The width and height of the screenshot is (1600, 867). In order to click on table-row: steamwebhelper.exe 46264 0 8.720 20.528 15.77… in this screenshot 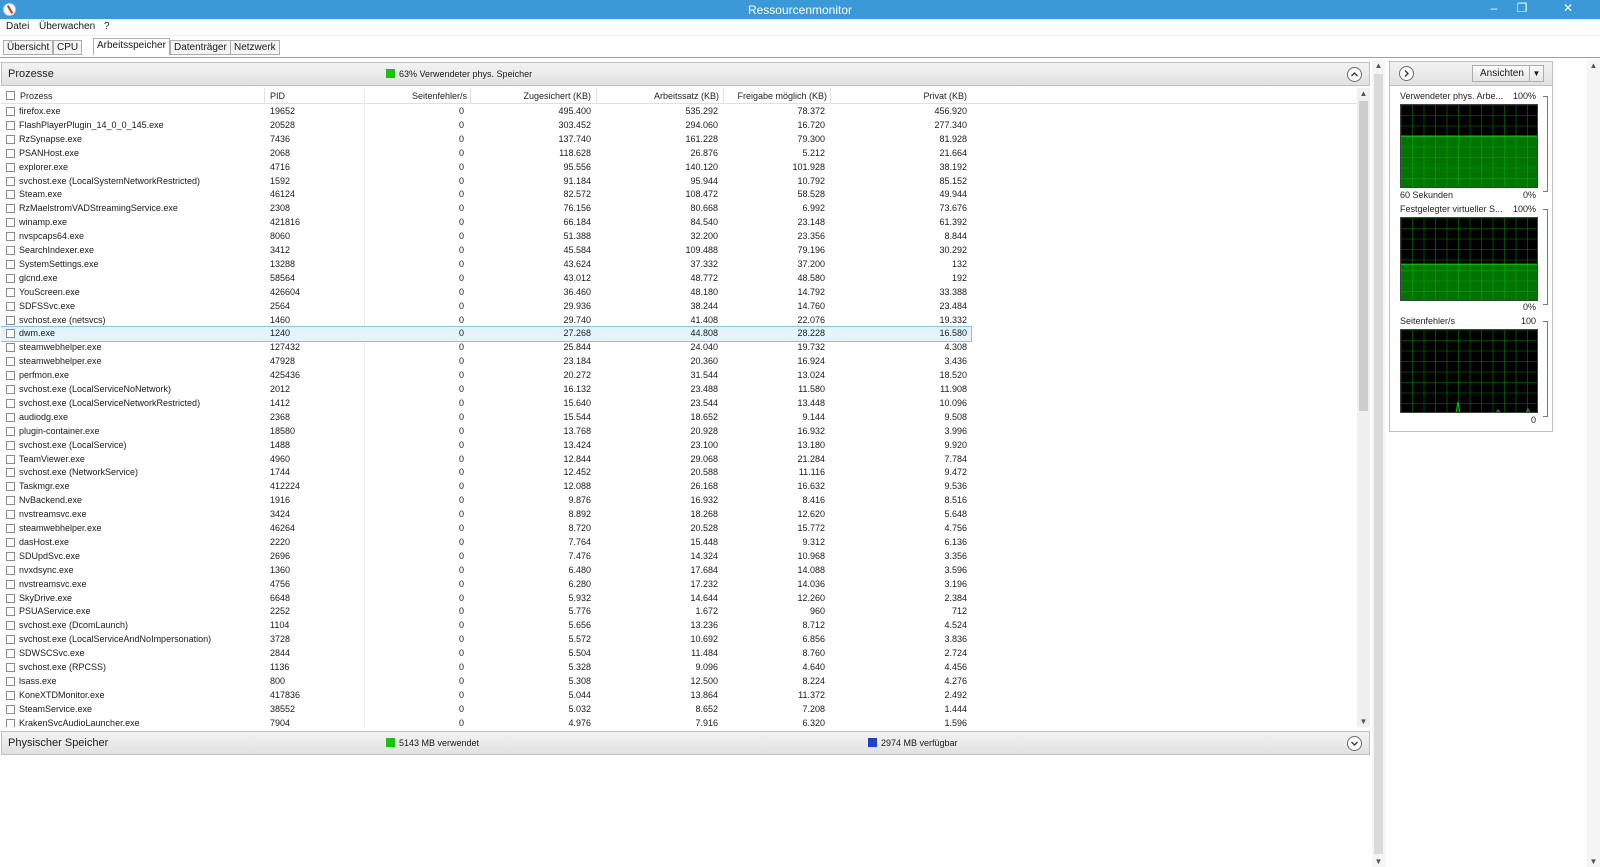, I will do `click(486, 529)`.